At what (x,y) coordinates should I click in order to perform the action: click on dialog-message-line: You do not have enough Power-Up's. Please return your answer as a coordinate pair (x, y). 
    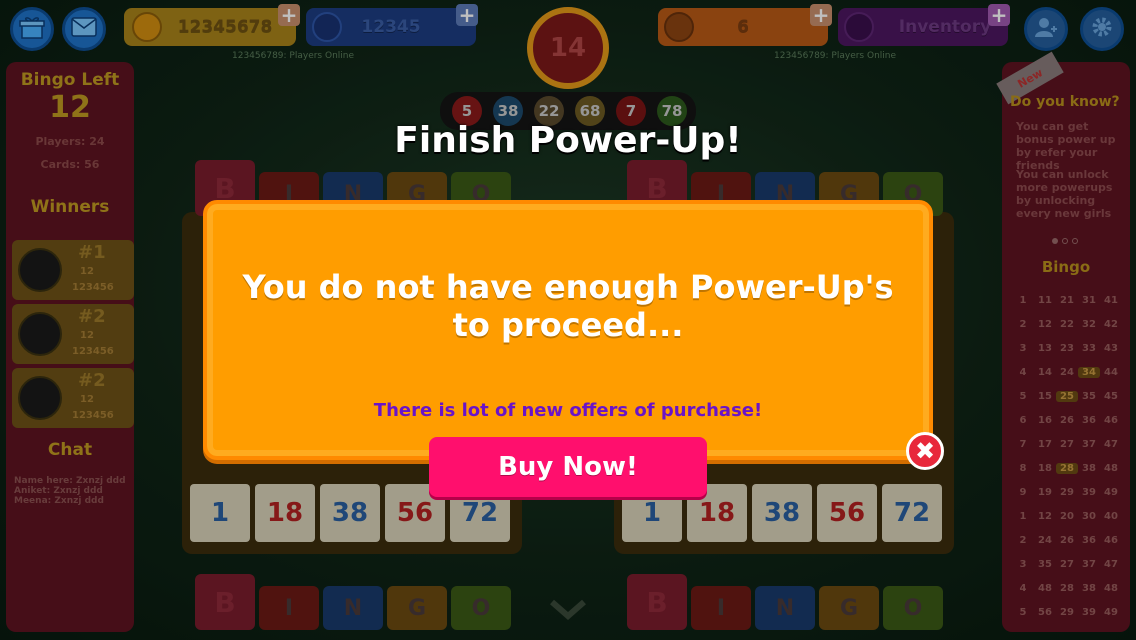
    Looking at the image, I should click on (568, 287).